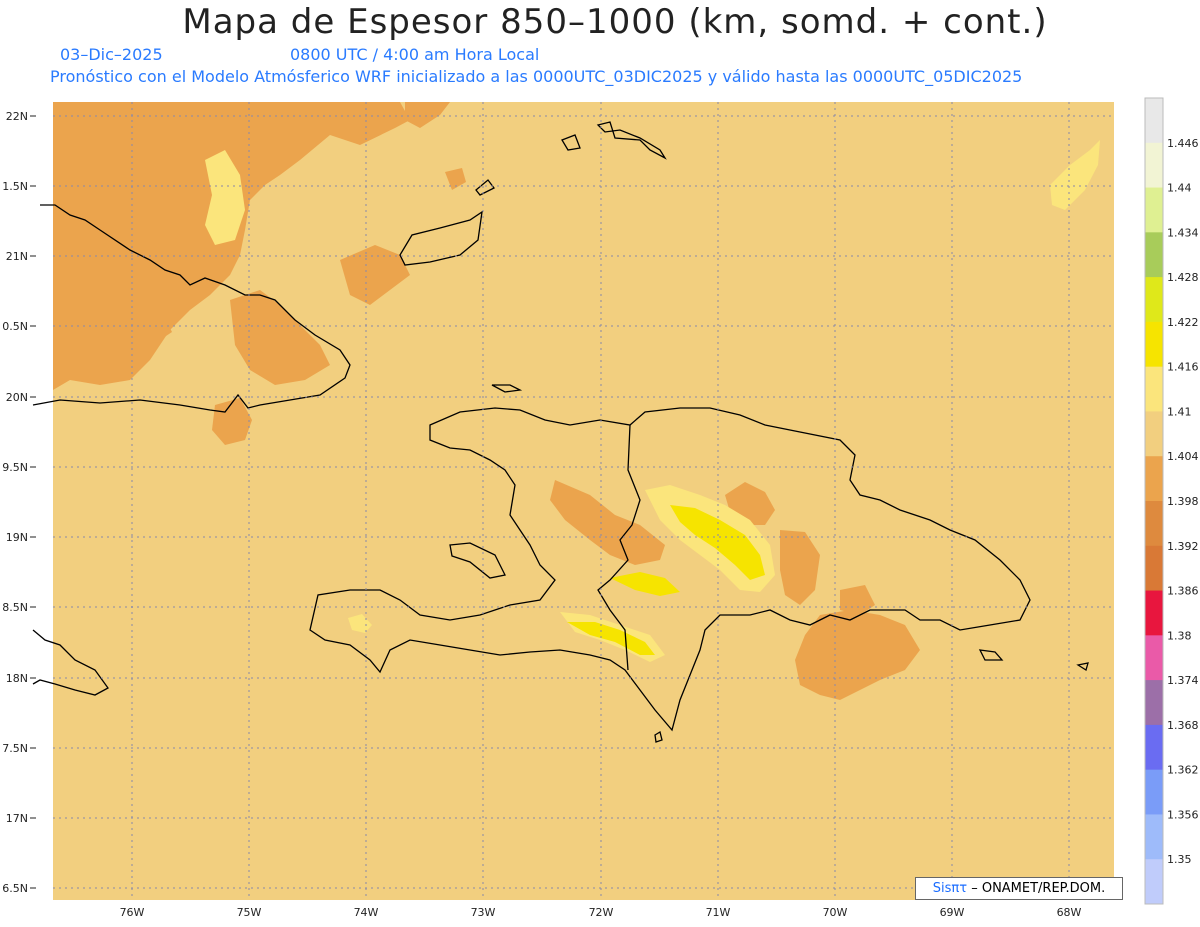 Image resolution: width=1200 pixels, height=927 pixels. What do you see at coordinates (952, 912) in the screenshot?
I see `lon-tick-label: 69W` at bounding box center [952, 912].